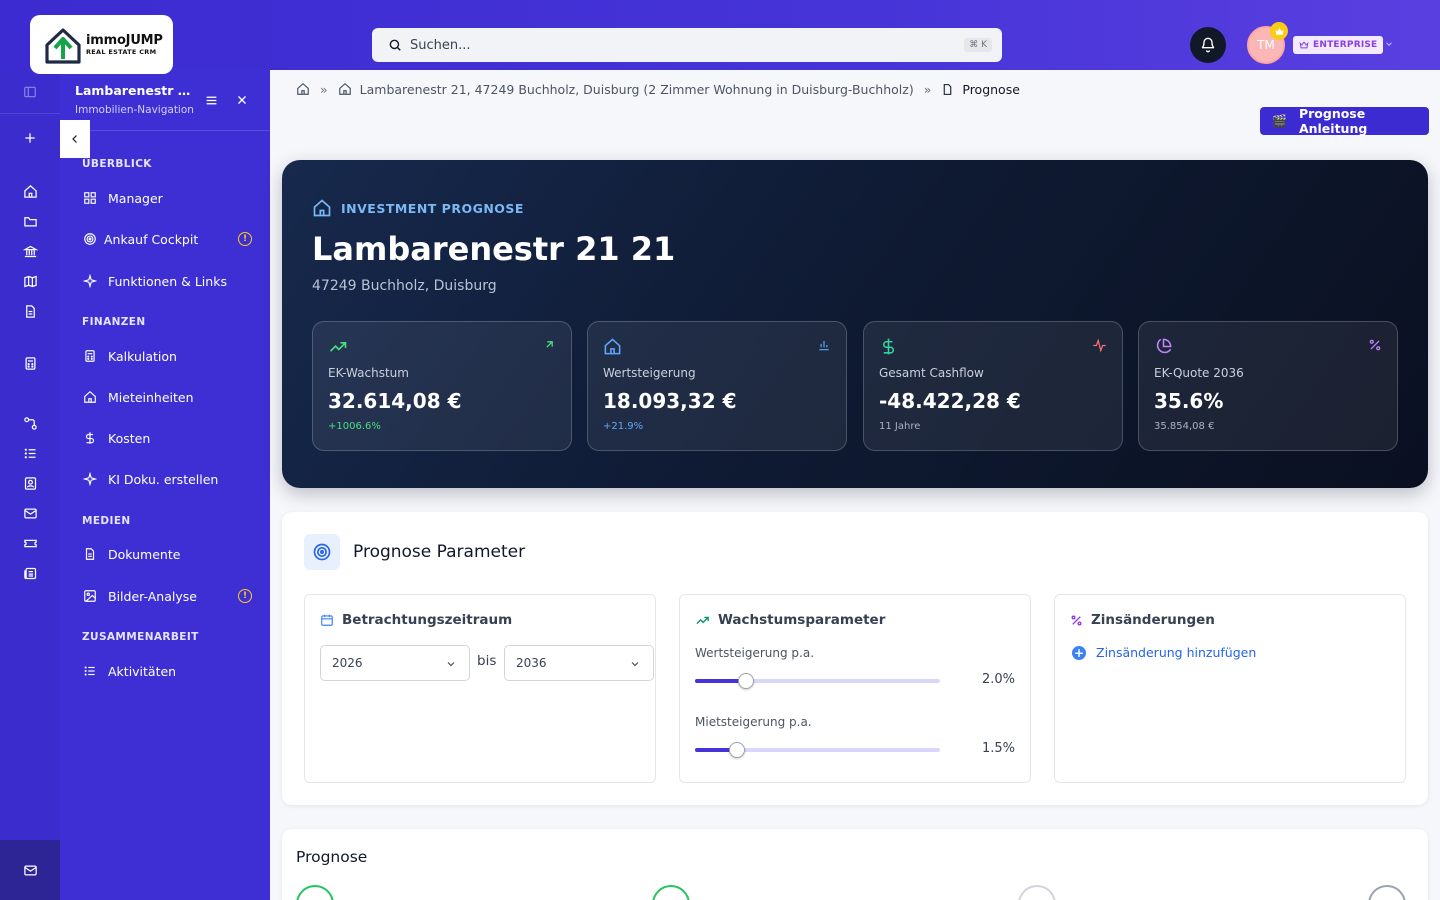 This screenshot has height=900, width=1440. What do you see at coordinates (416, 620) in the screenshot?
I see `period-heading: Betrachtungszeitraum` at bounding box center [416, 620].